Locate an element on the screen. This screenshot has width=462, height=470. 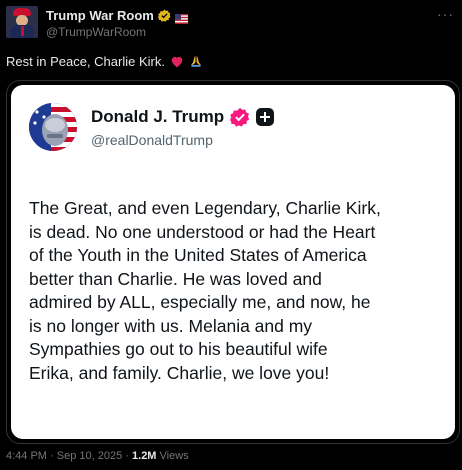
tweet-meta: 4:44 PM · Sep 10, 2025 · 1.2M Views is located at coordinates (97, 456).